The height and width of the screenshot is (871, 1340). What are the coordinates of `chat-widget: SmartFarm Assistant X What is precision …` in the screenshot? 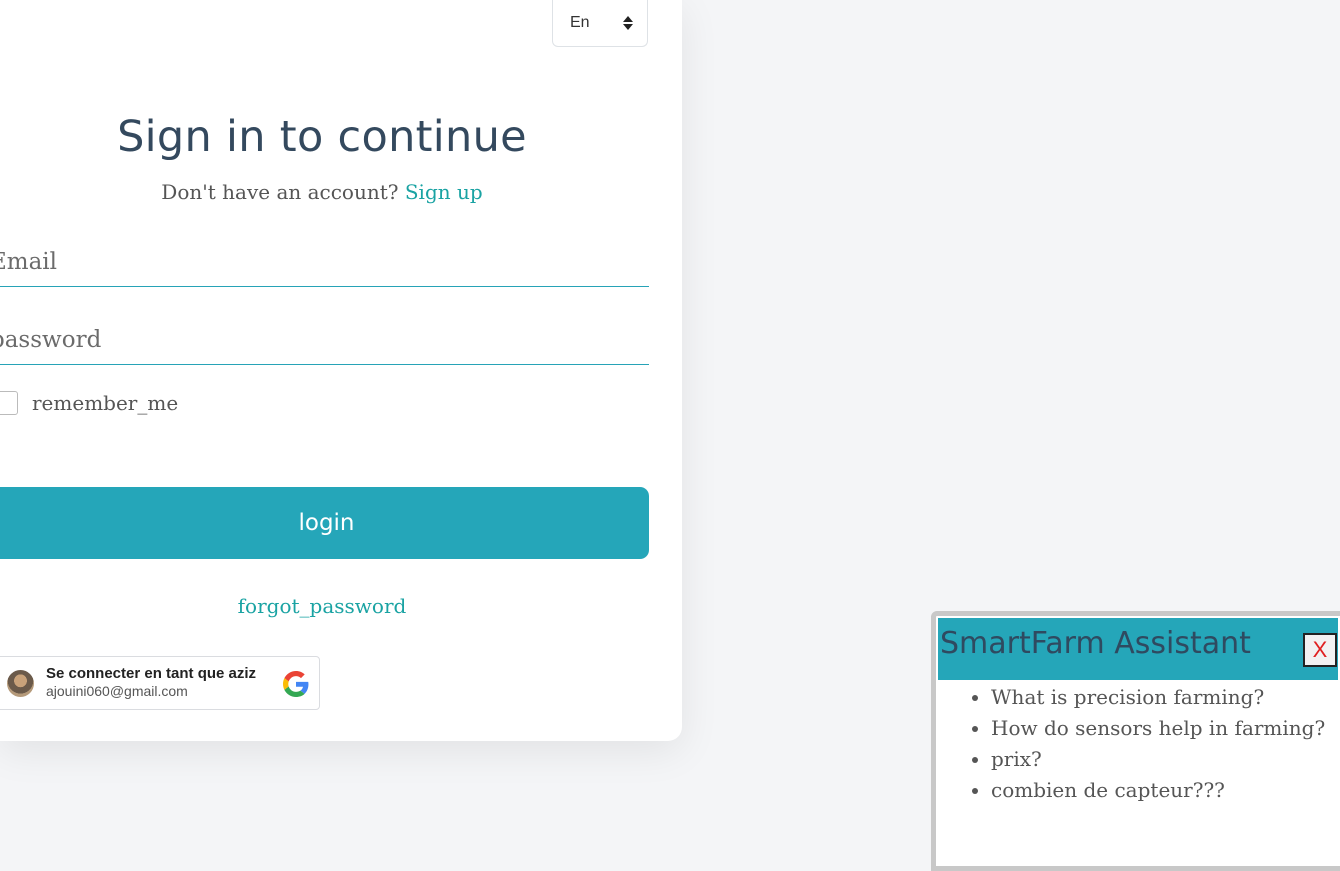 It's located at (1135, 741).